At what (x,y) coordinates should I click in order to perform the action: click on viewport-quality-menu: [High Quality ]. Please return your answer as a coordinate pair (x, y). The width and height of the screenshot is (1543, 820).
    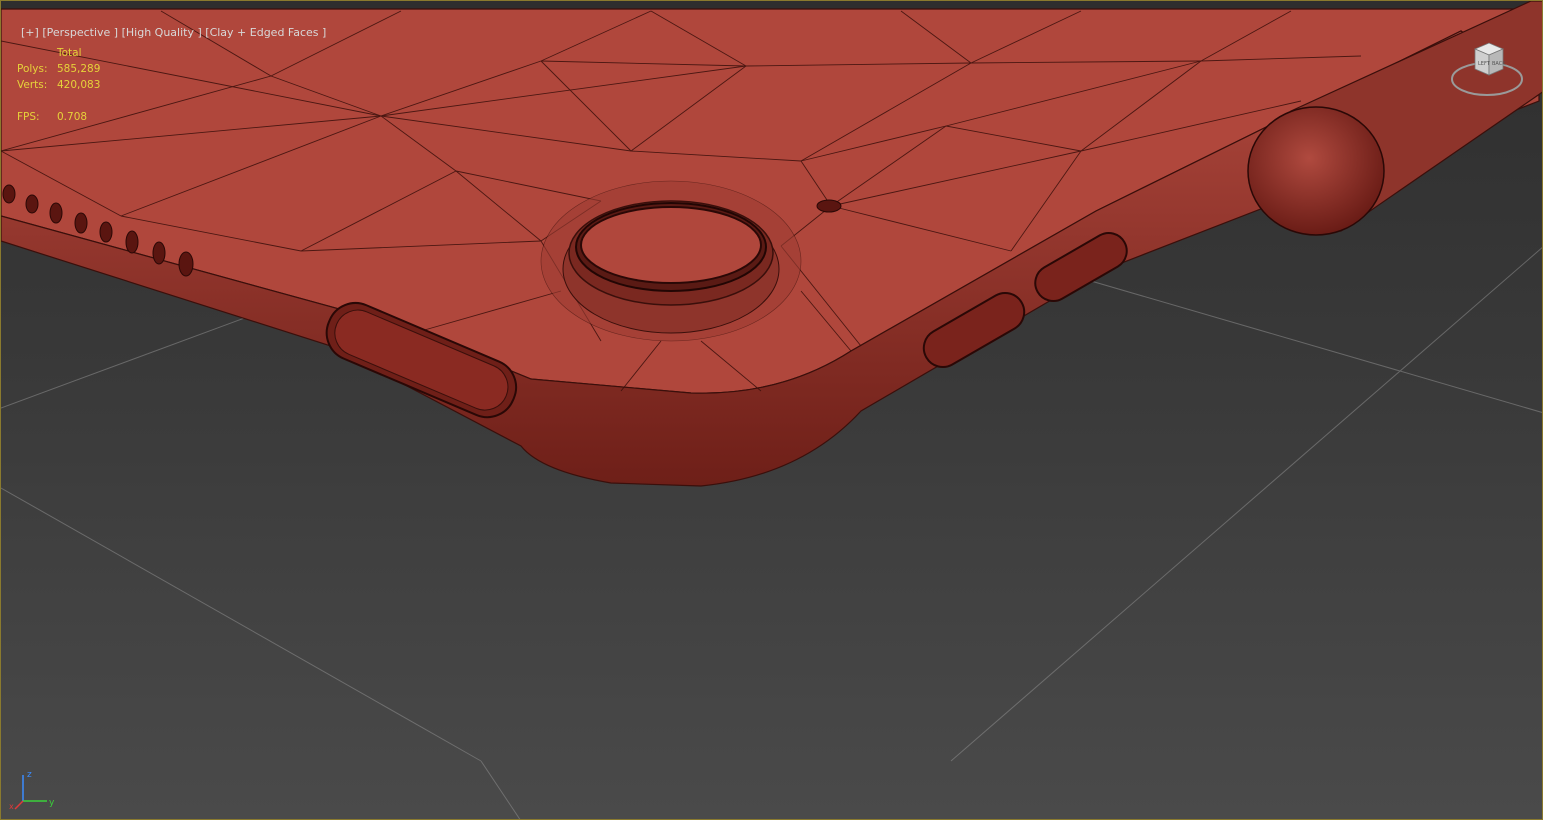
    Looking at the image, I should click on (162, 32).